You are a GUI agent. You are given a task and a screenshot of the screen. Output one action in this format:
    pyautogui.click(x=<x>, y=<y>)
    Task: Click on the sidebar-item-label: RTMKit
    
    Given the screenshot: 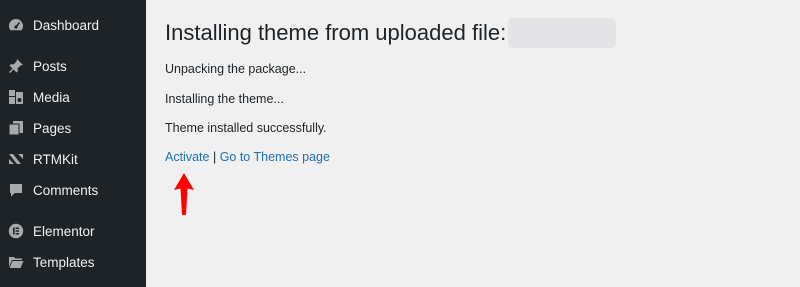 What is the action you would take?
    pyautogui.click(x=55, y=159)
    